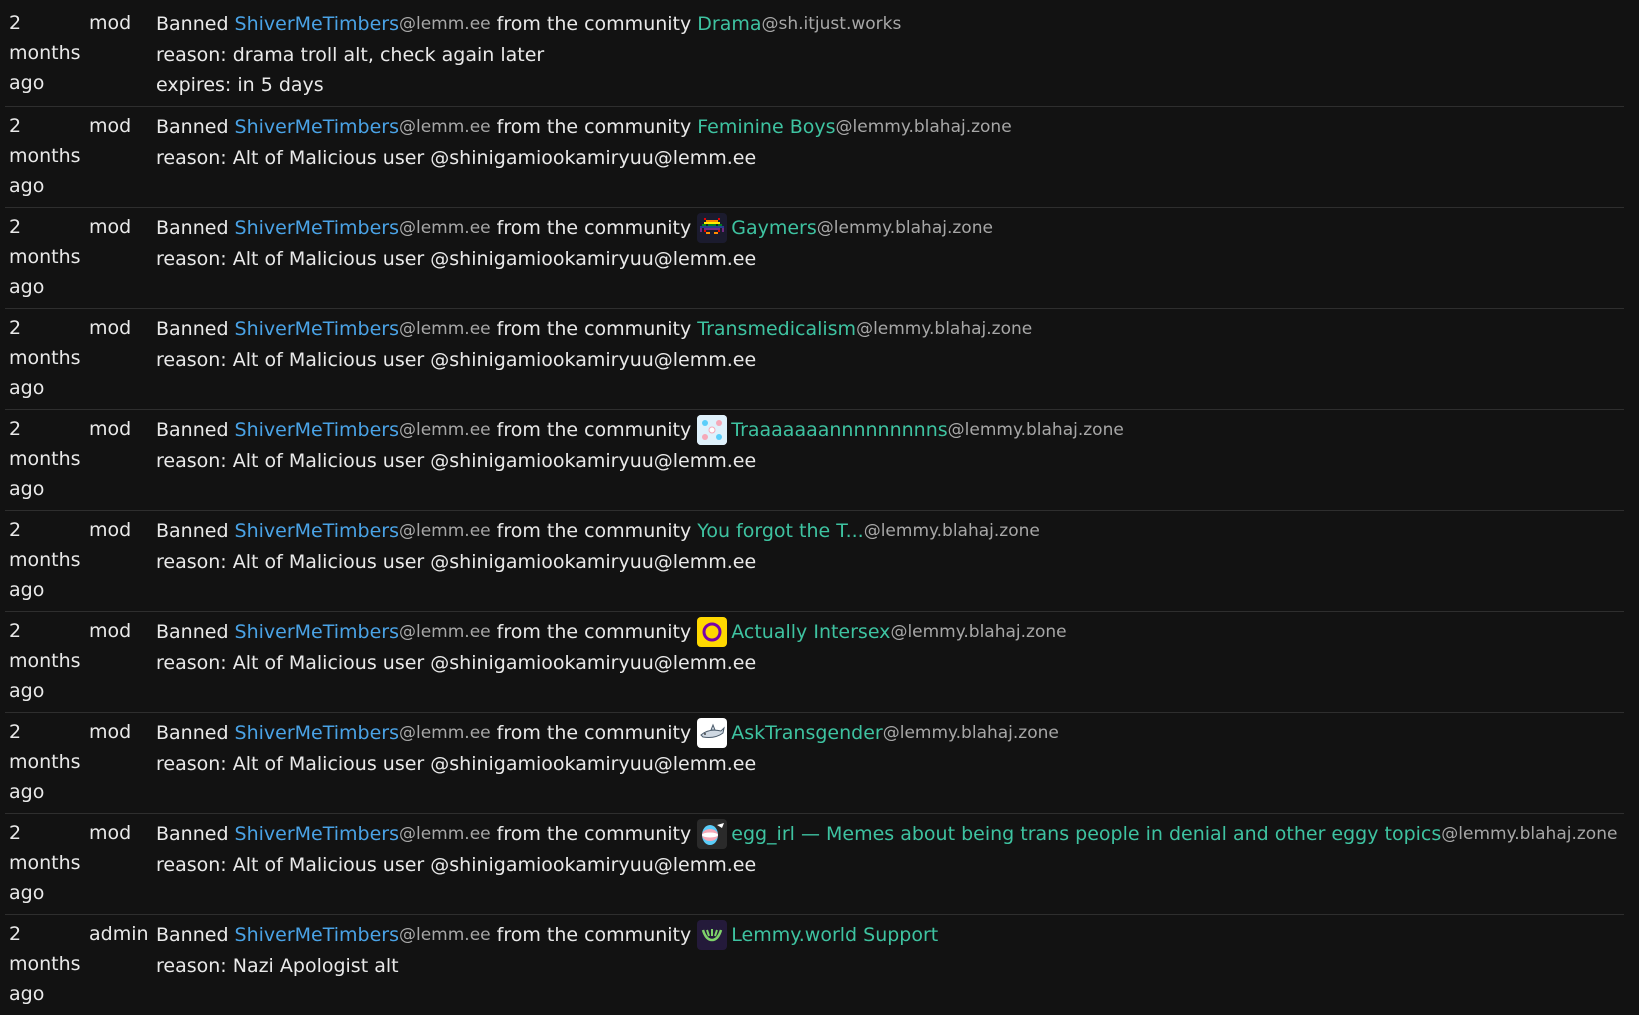 The image size is (1639, 1015). Describe the element at coordinates (766, 127) in the screenshot. I see `community-link: Feminine Boys` at that location.